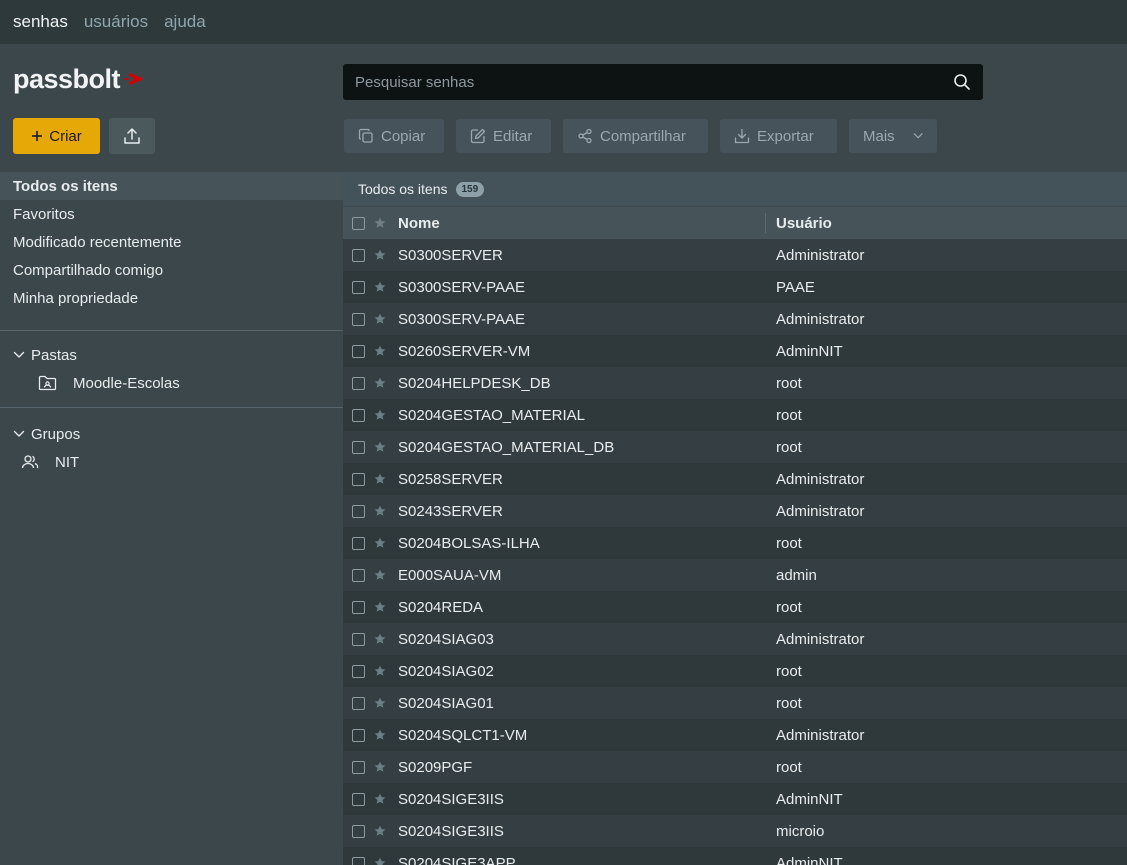 This screenshot has height=865, width=1127. What do you see at coordinates (735, 735) in the screenshot?
I see `table-row: S0204SQLCT1-VM Administrator` at bounding box center [735, 735].